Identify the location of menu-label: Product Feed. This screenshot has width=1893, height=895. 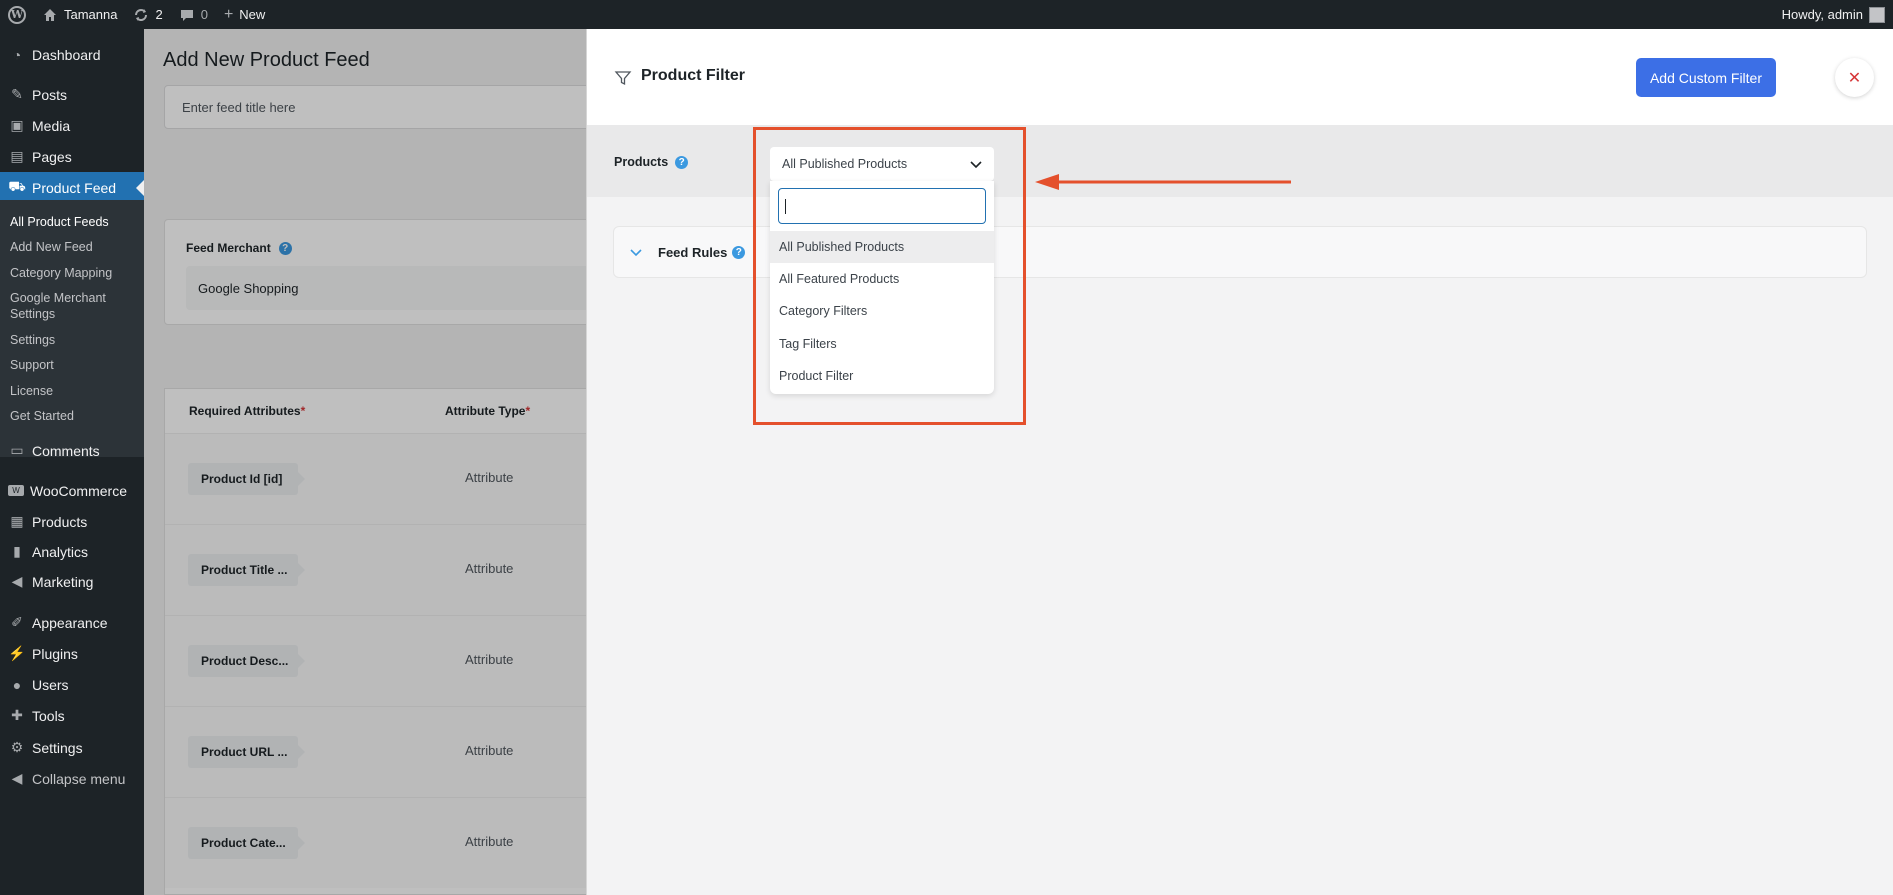
(74, 187).